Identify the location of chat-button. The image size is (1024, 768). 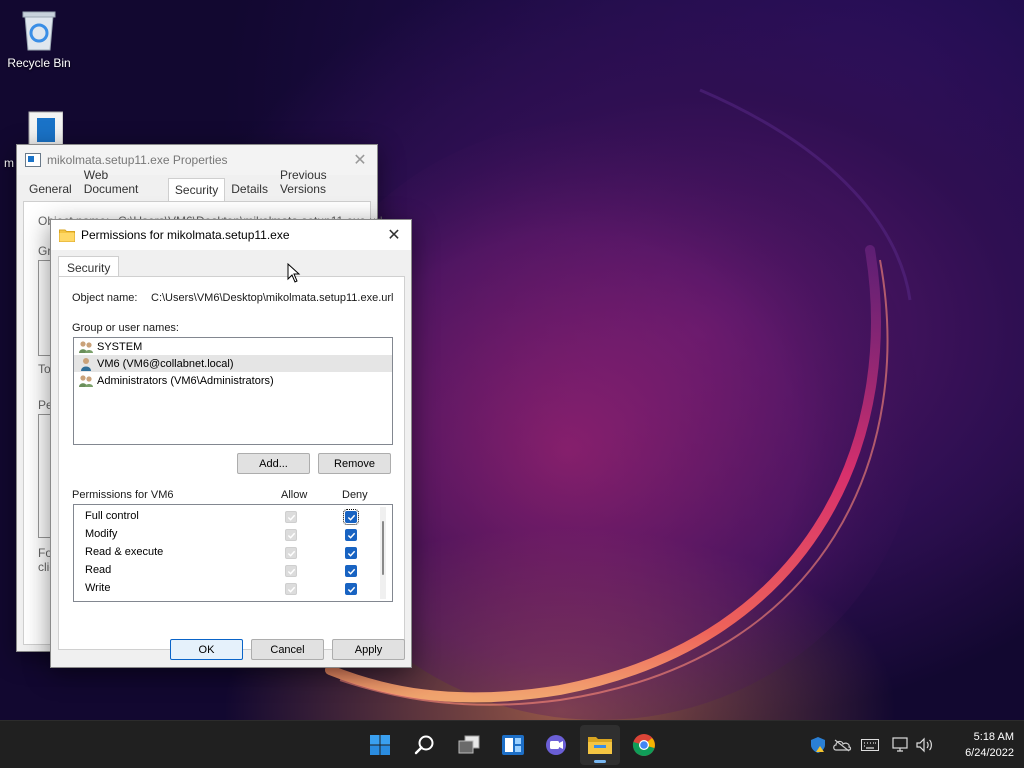
(556, 745).